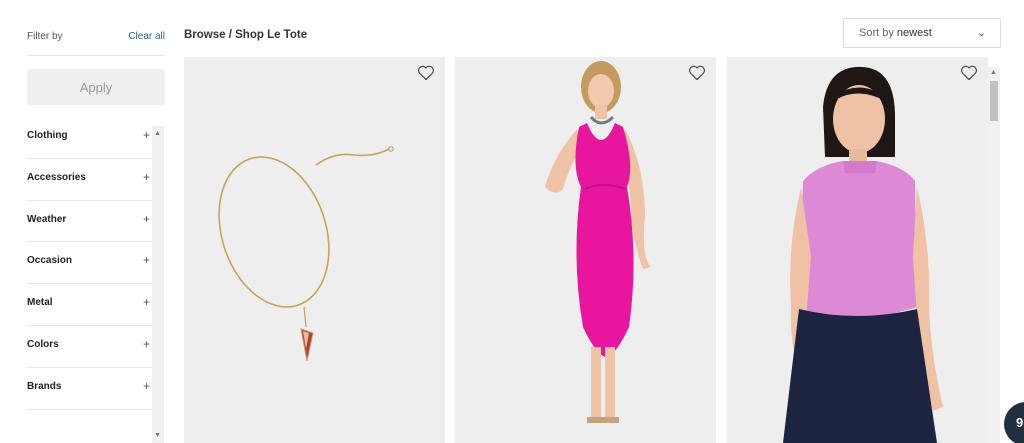  What do you see at coordinates (914, 33) in the screenshot?
I see `sort-value: newest` at bounding box center [914, 33].